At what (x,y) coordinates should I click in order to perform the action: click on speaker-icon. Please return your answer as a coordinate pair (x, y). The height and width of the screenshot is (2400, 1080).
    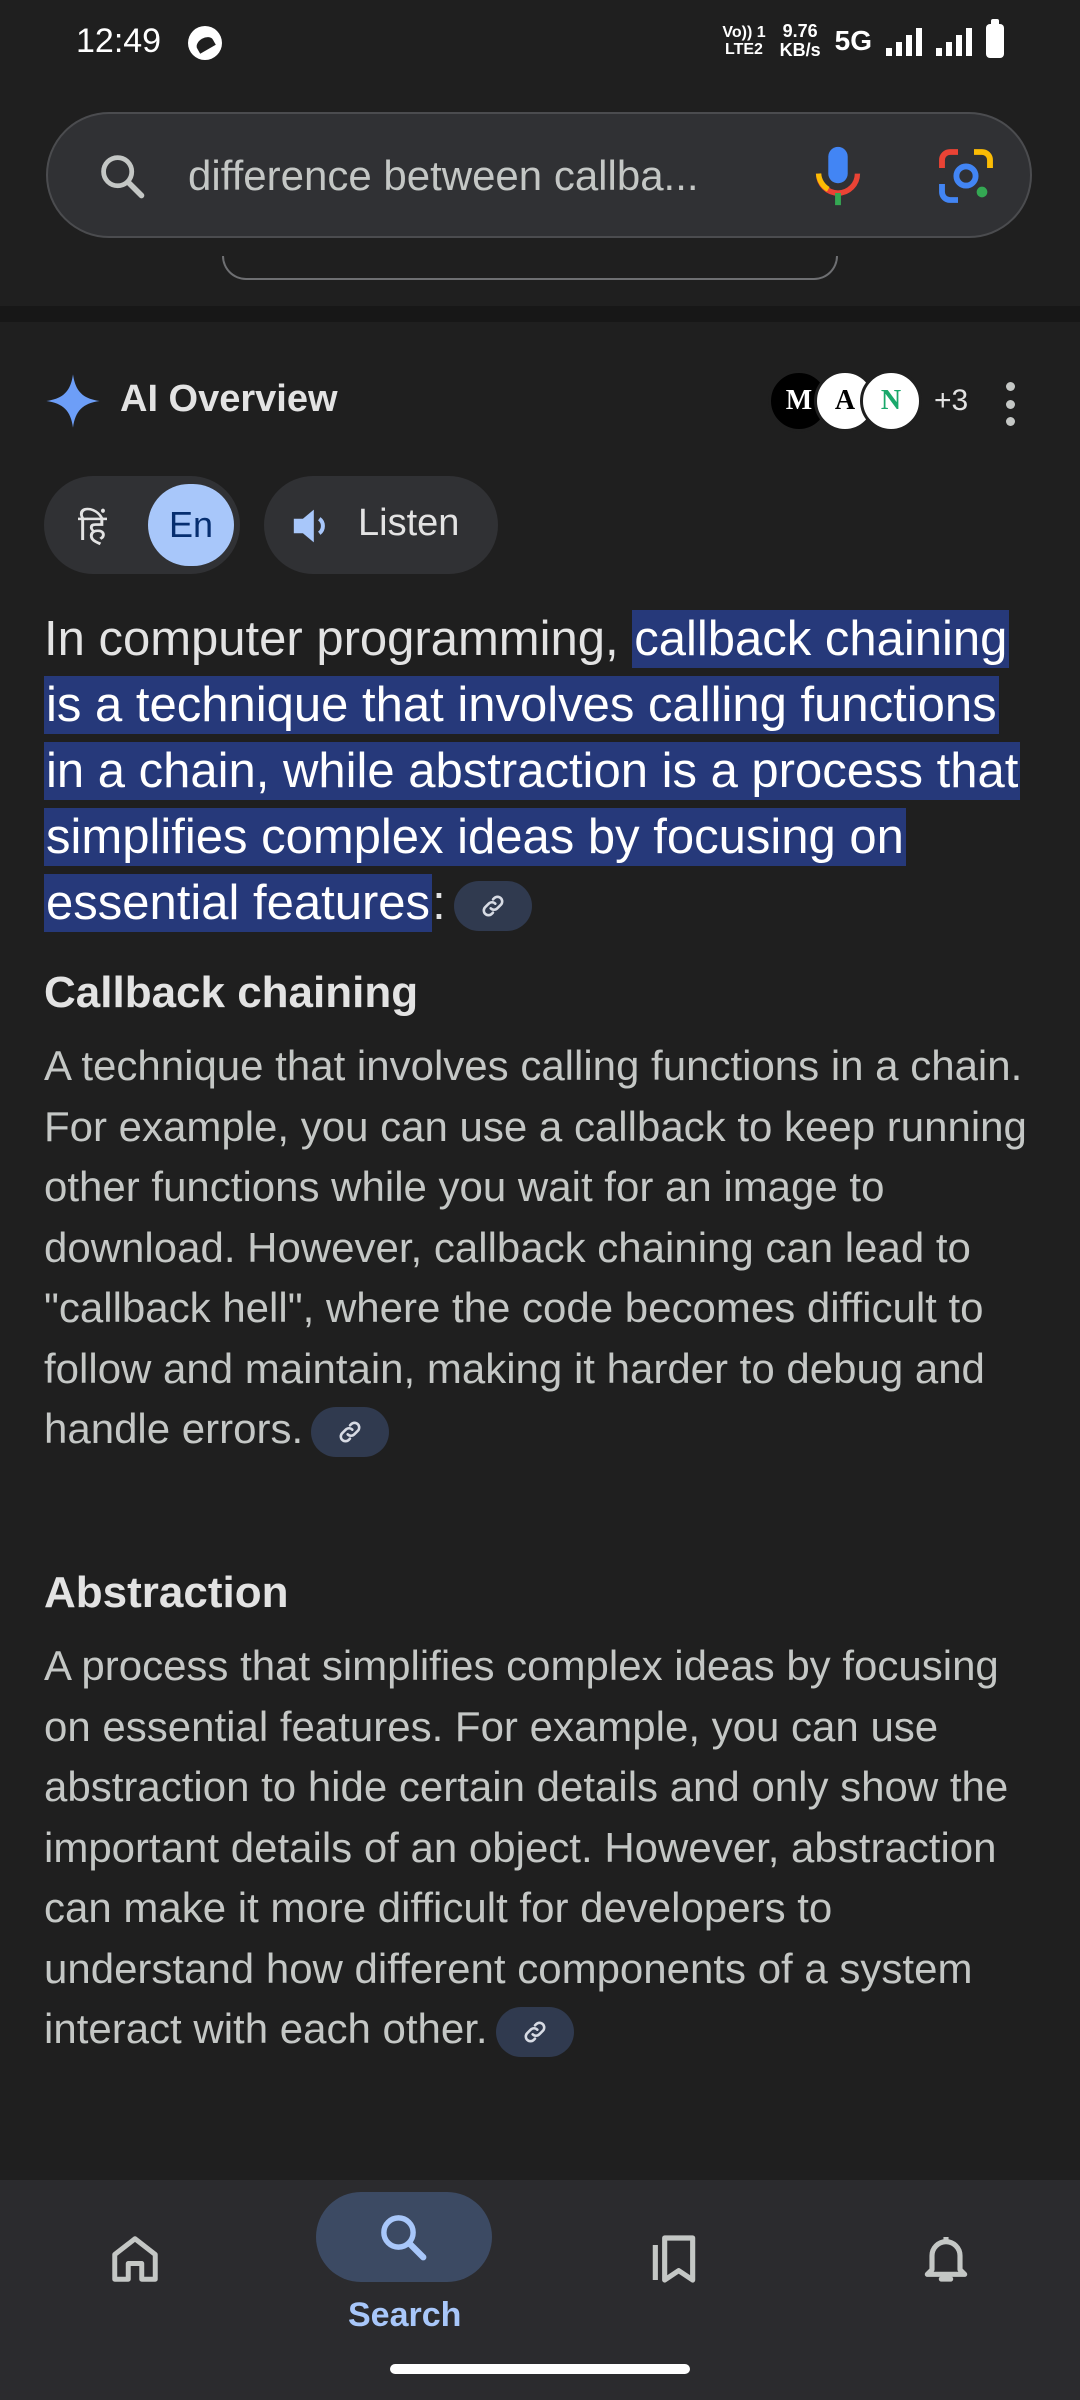
    Looking at the image, I should click on (309, 526).